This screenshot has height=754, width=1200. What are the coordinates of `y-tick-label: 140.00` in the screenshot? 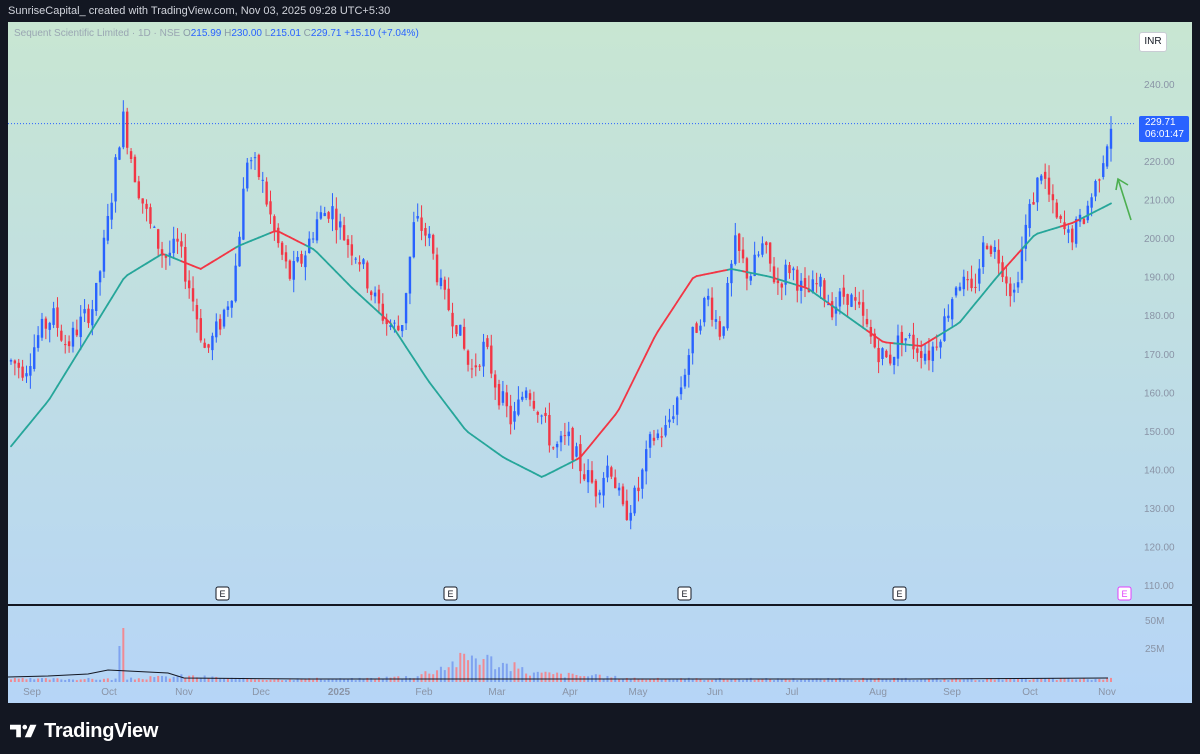 It's located at (1159, 470).